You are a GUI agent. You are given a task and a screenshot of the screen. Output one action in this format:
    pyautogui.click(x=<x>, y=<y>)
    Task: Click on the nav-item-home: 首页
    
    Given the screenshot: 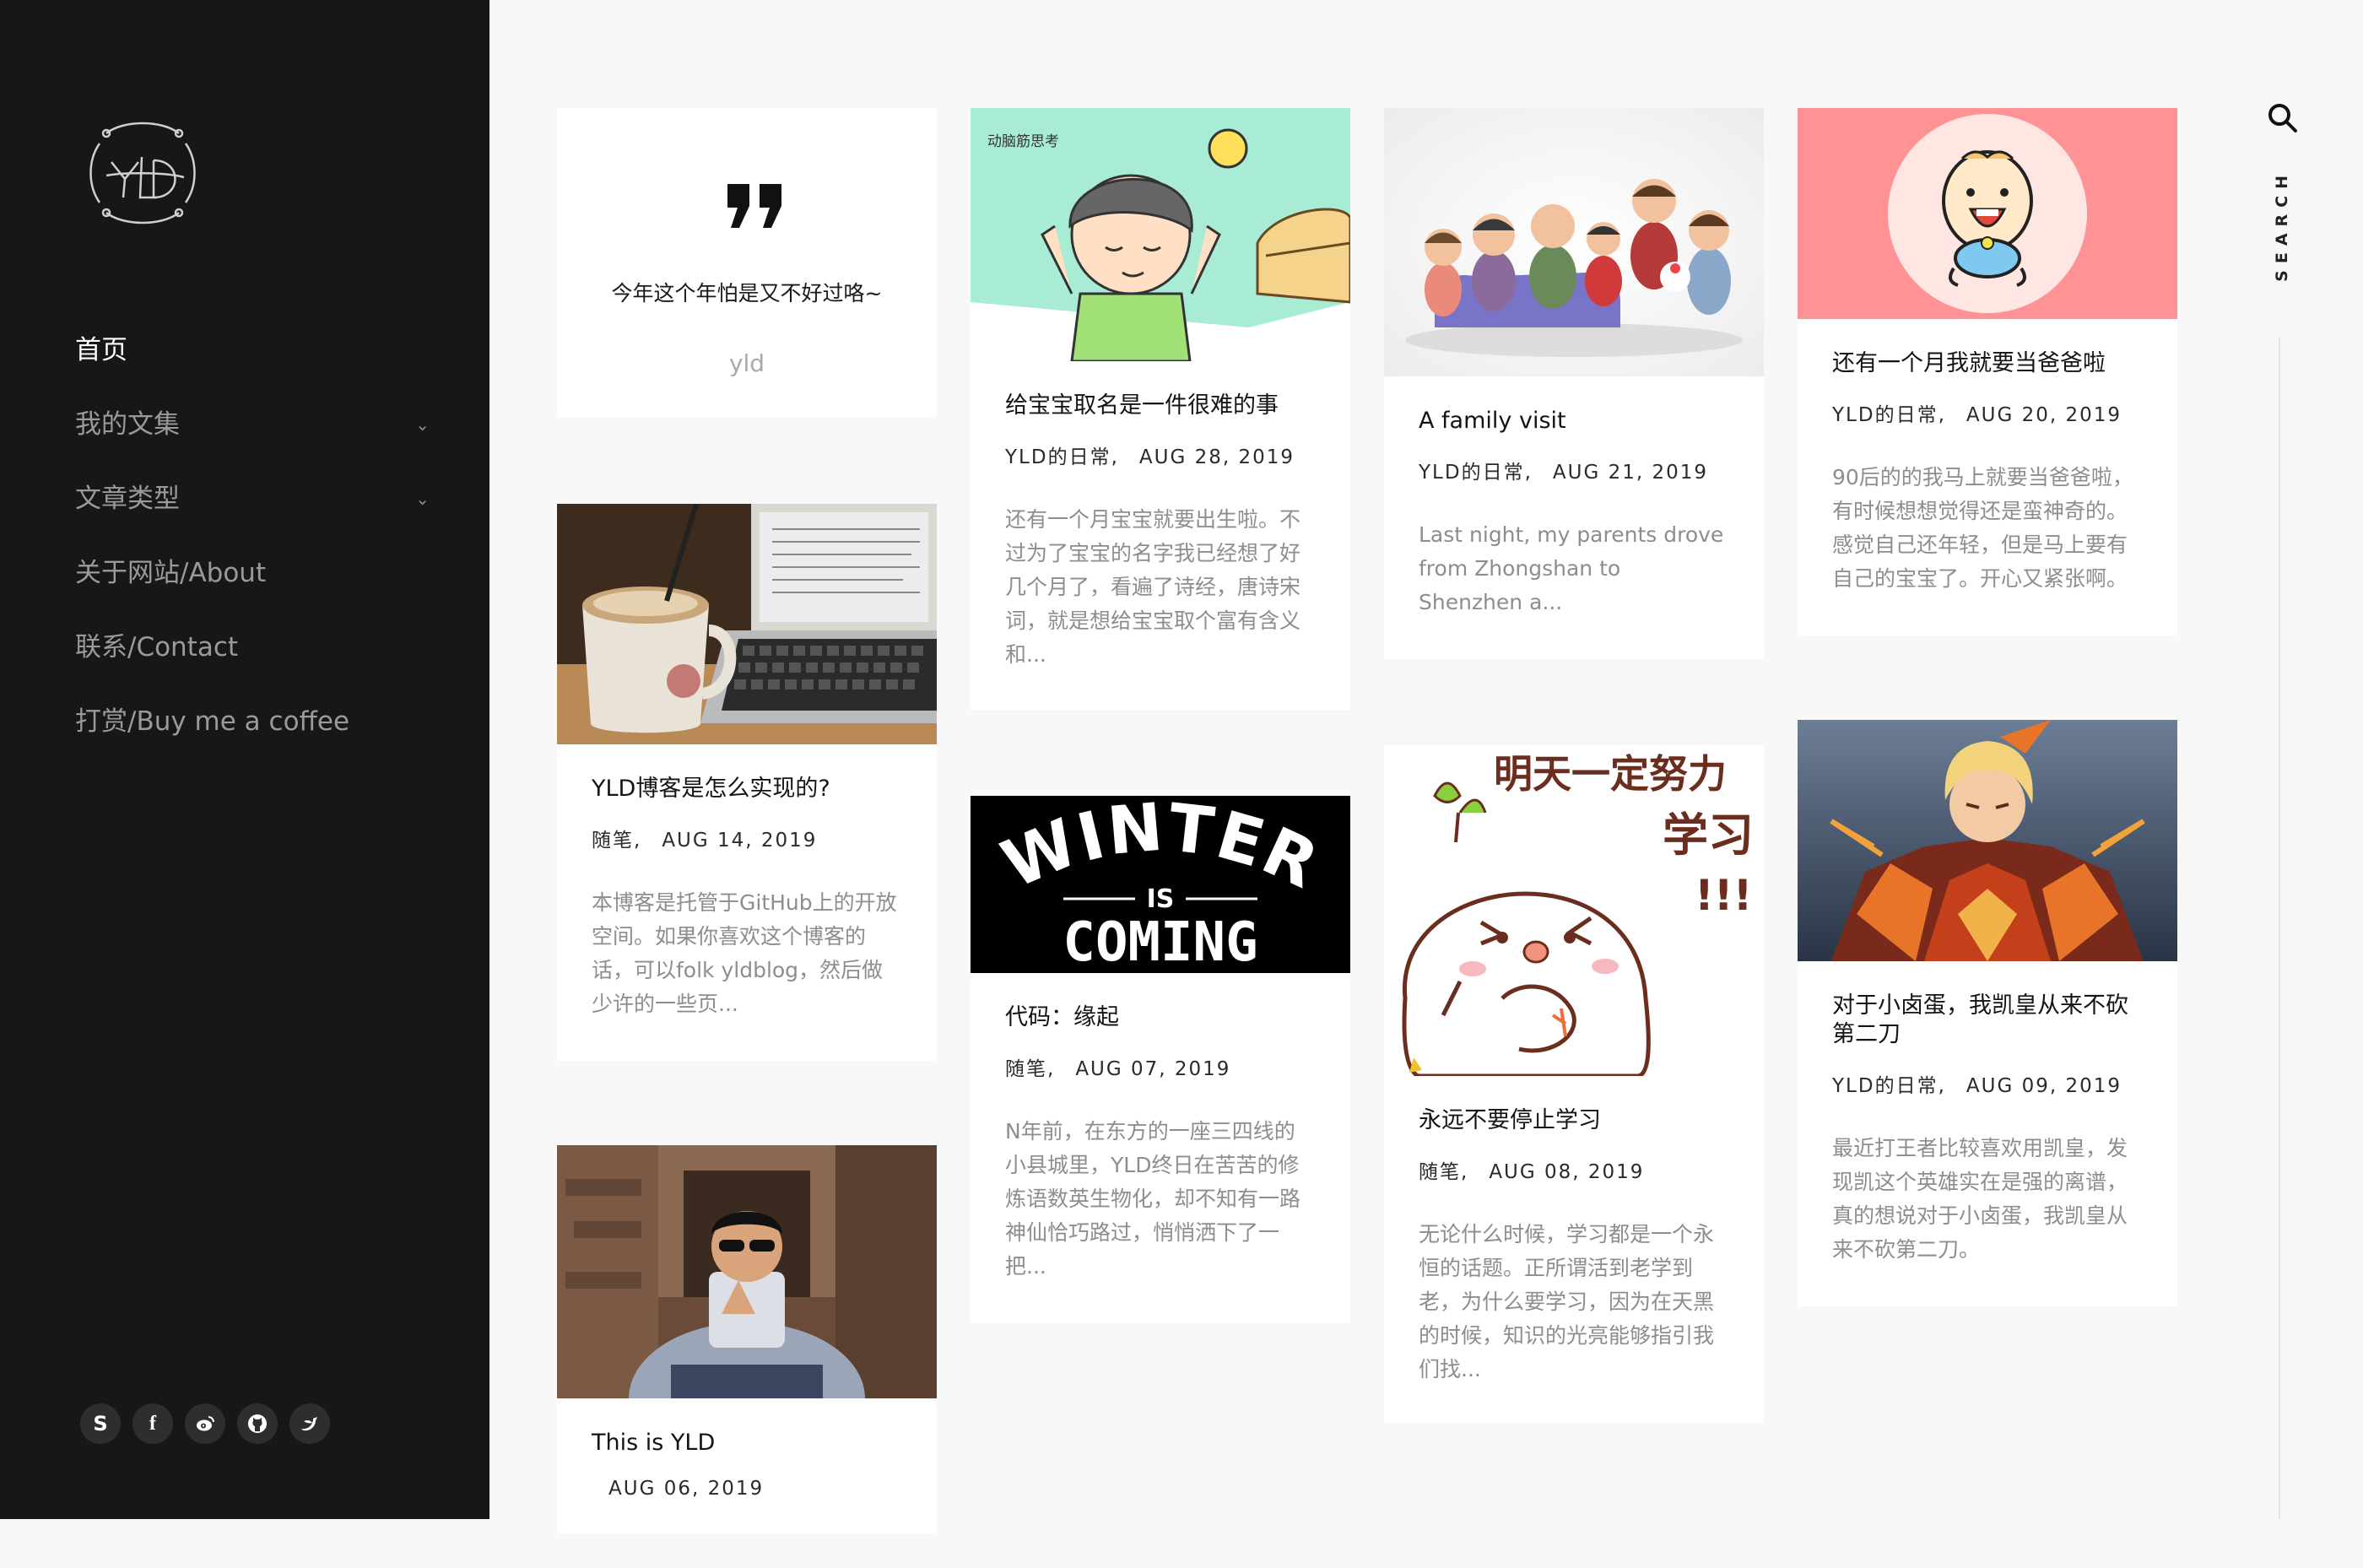 What is the action you would take?
    pyautogui.click(x=252, y=362)
    